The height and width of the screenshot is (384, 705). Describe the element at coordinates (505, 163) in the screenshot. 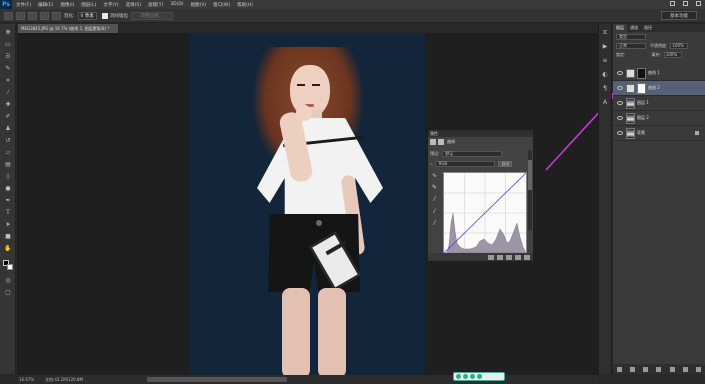

I see `auto-button: 自动` at that location.